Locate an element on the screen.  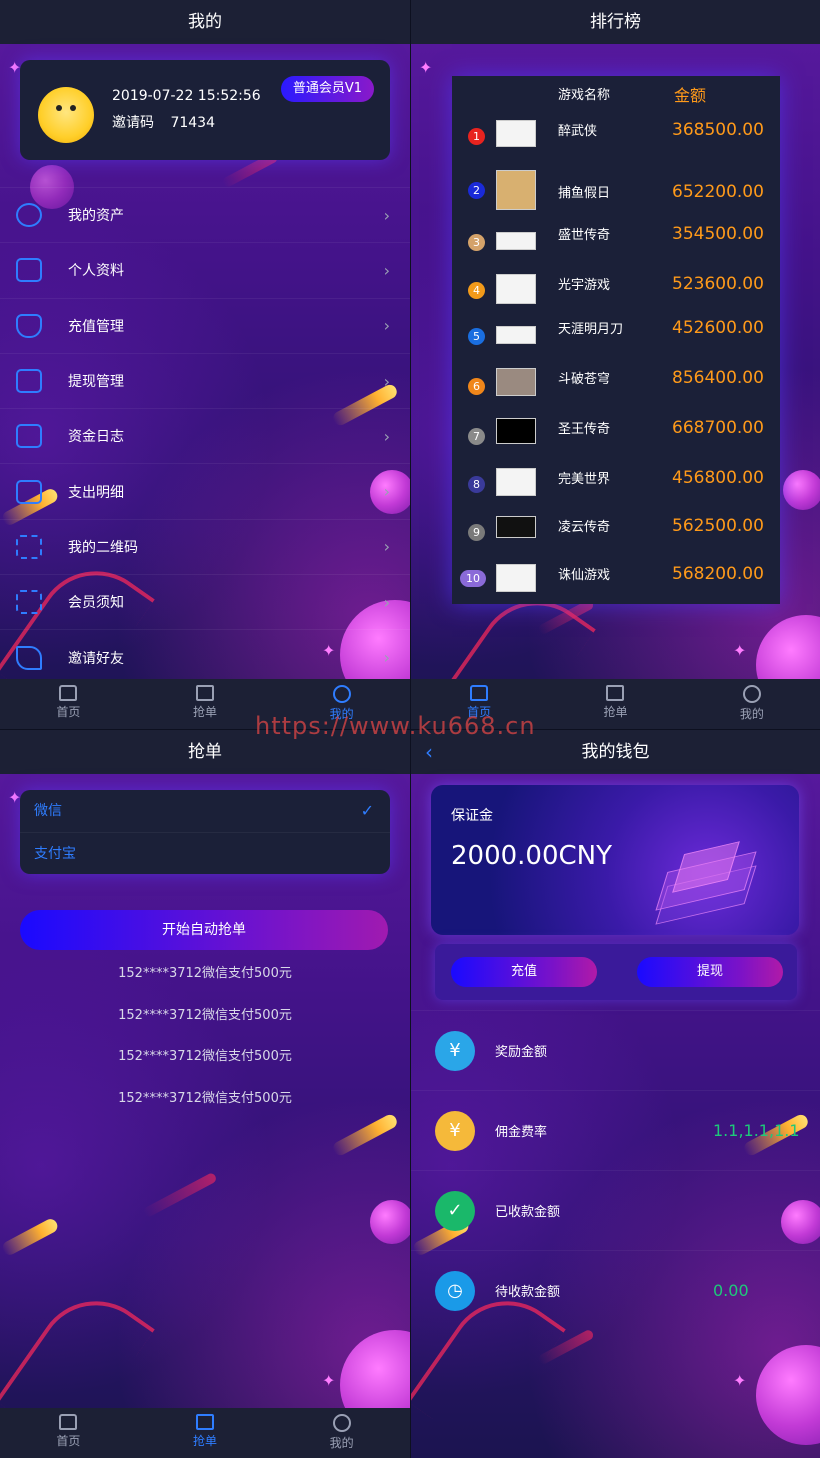
menu-item-qrcode: 我的二维码 › is located at coordinates (205, 546).